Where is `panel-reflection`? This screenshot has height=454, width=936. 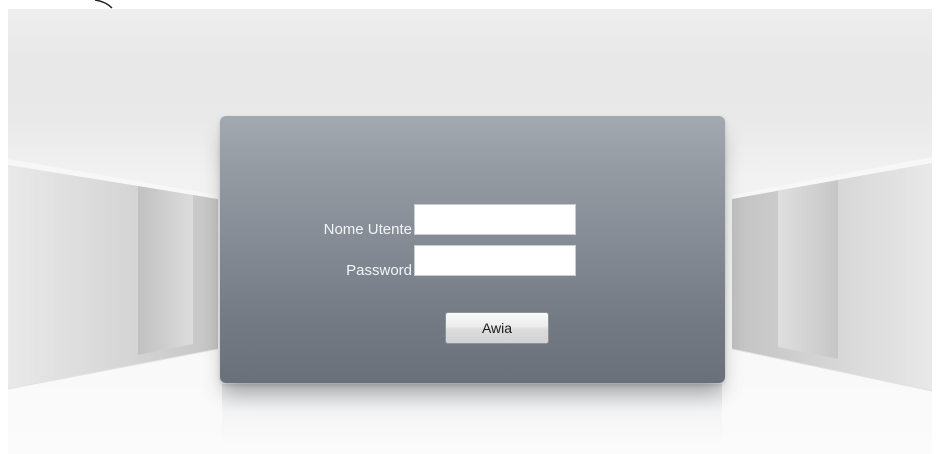 panel-reflection is located at coordinates (472, 415).